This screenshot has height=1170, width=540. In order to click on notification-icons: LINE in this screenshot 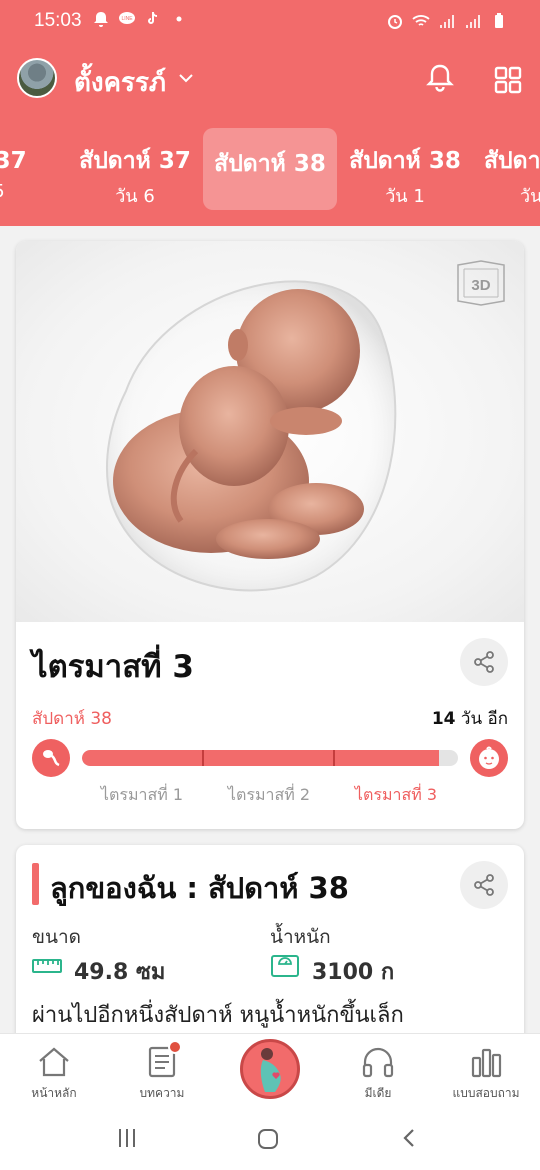, I will do `click(140, 19)`.